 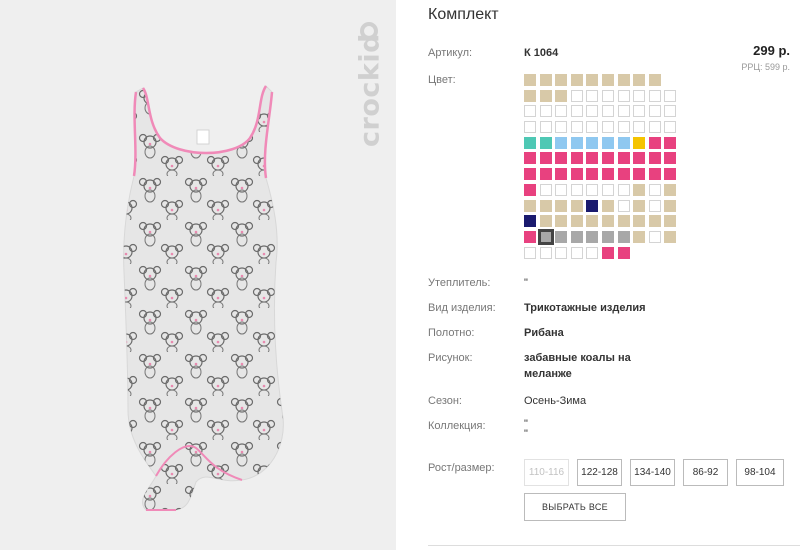 What do you see at coordinates (652, 472) in the screenshot?
I see `size-option-134-140: 134-140` at bounding box center [652, 472].